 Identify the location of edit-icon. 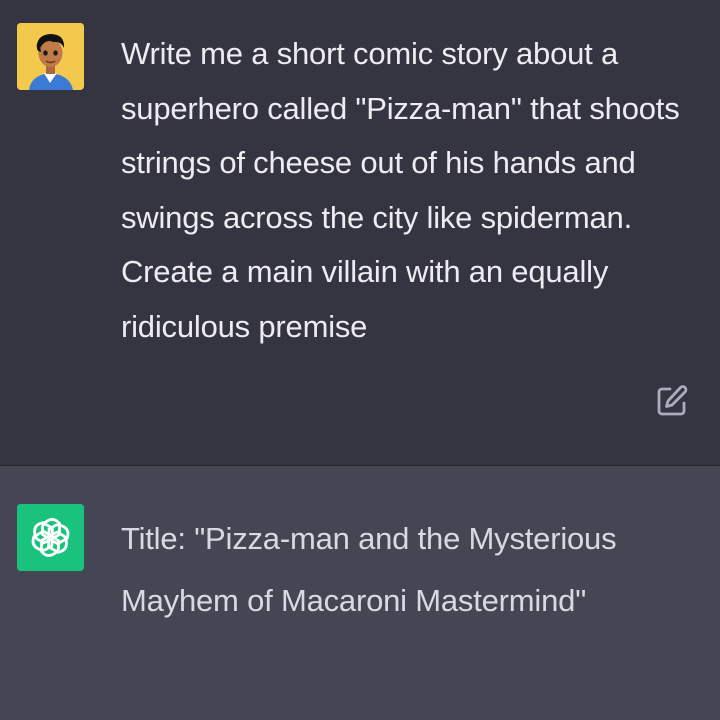
(672, 401).